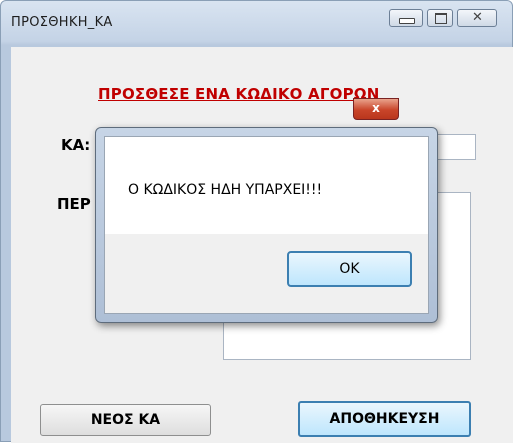 This screenshot has width=513, height=443. What do you see at coordinates (440, 18) in the screenshot?
I see `maximize-button` at bounding box center [440, 18].